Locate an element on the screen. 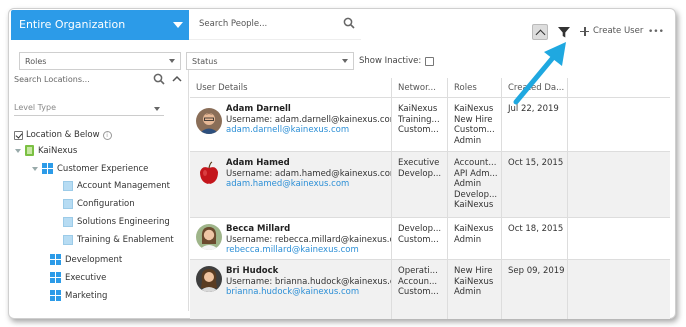 Image resolution: width=686 pixels, height=327 pixels. user-username: Username: brianna.hudock@kainexus.com is located at coordinates (309, 281).